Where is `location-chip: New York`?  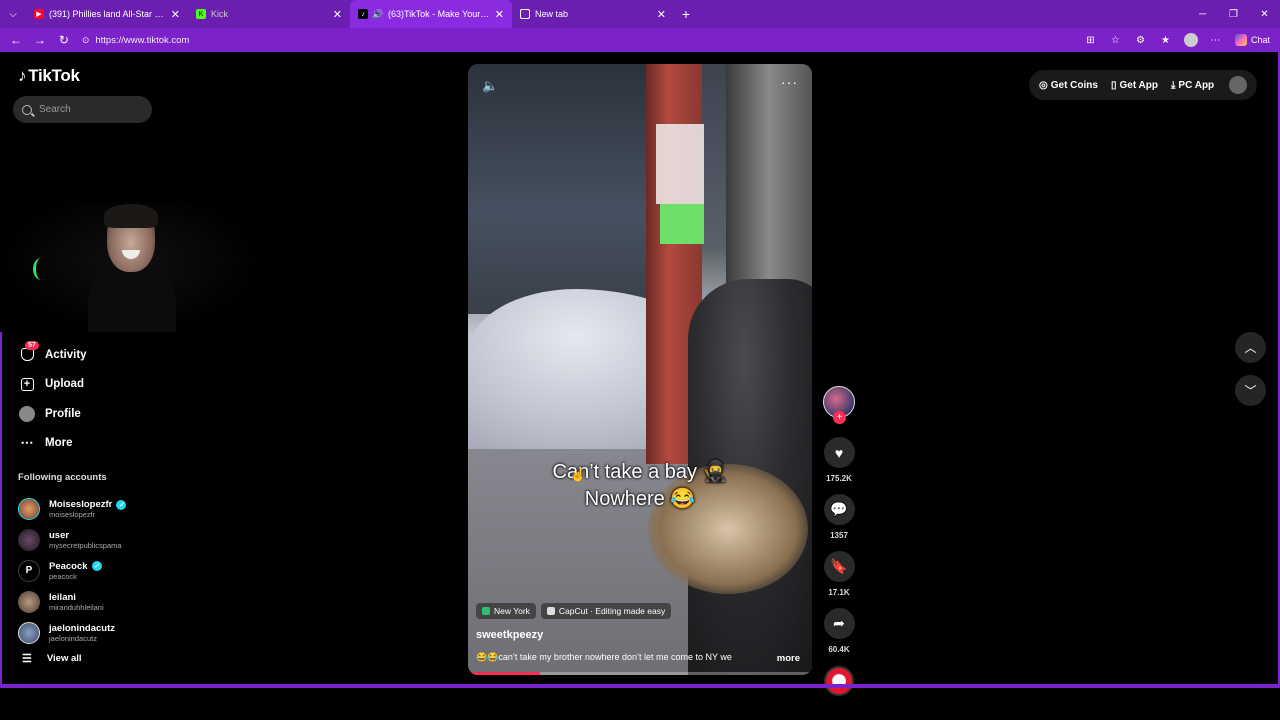
location-chip: New York is located at coordinates (506, 611).